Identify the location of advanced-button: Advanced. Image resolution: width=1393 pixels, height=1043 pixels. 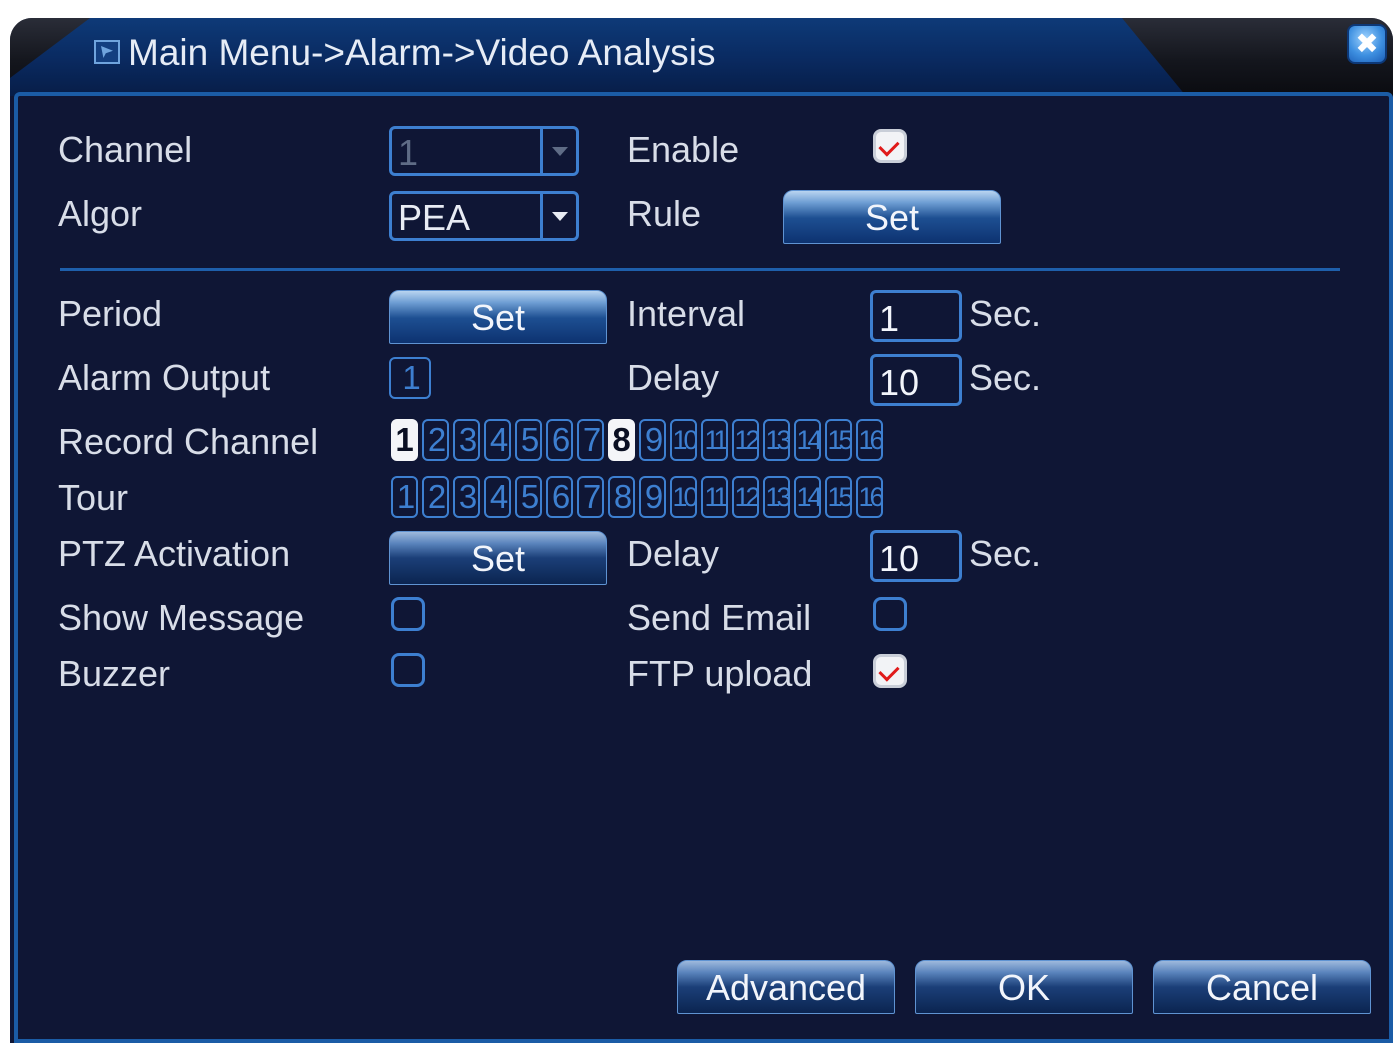
(786, 987).